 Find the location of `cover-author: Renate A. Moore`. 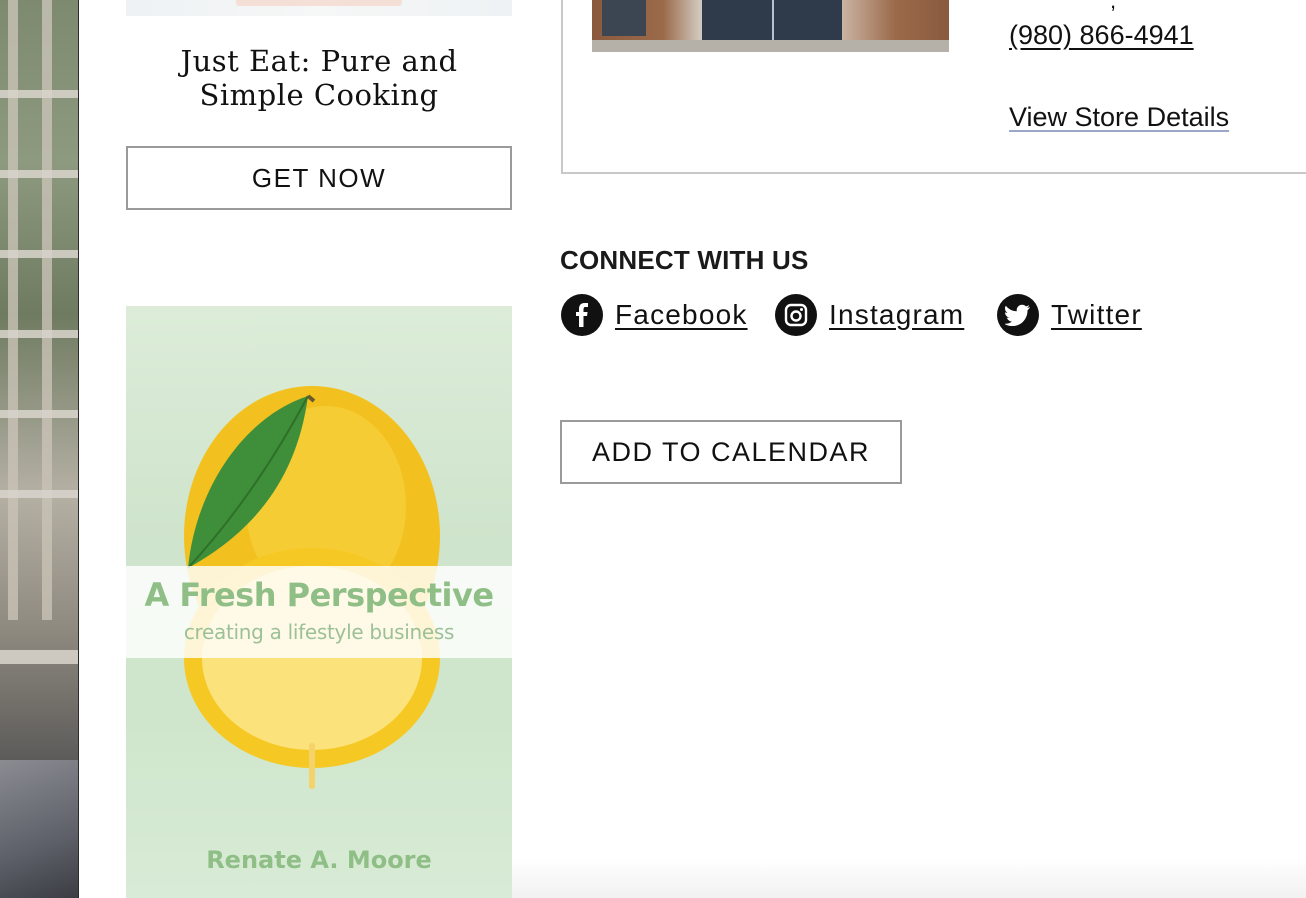

cover-author: Renate A. Moore is located at coordinates (319, 860).